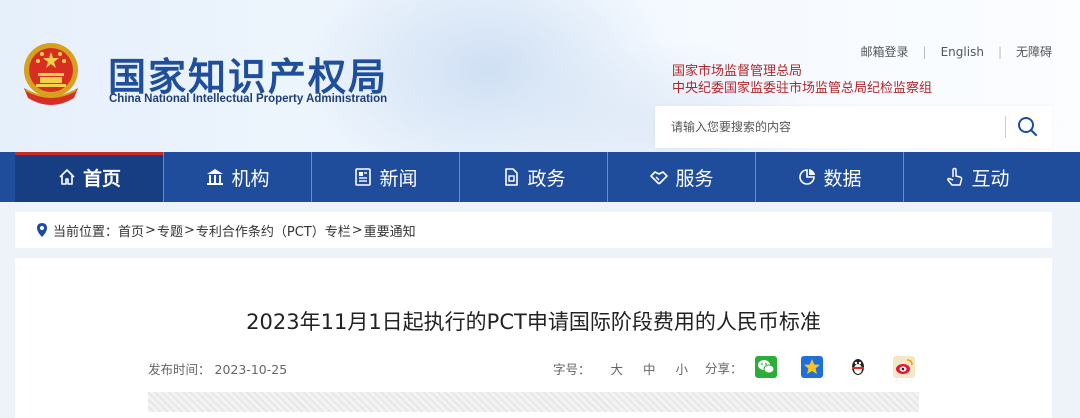 The height and width of the screenshot is (418, 1080). Describe the element at coordinates (1005, 127) in the screenshot. I see `search-divider` at that location.